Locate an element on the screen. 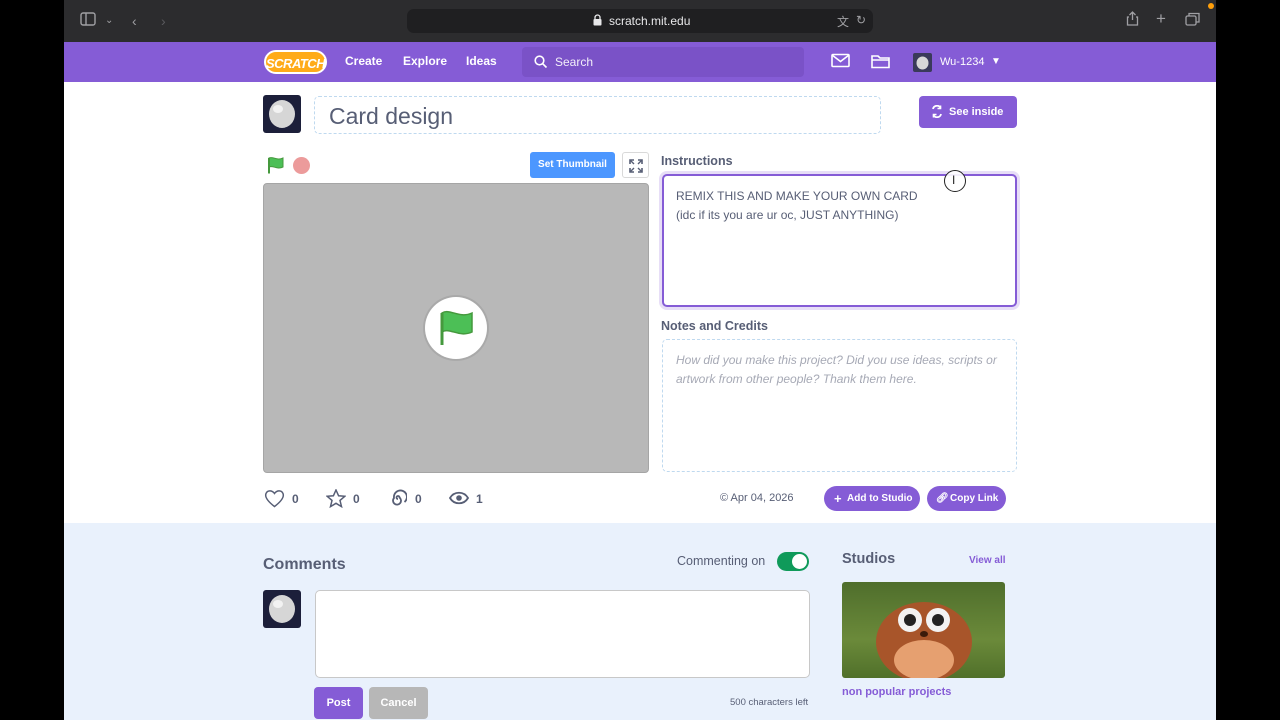 Image resolution: width=1280 pixels, height=720 pixels. new-tab-icon: + is located at coordinates (1161, 19).